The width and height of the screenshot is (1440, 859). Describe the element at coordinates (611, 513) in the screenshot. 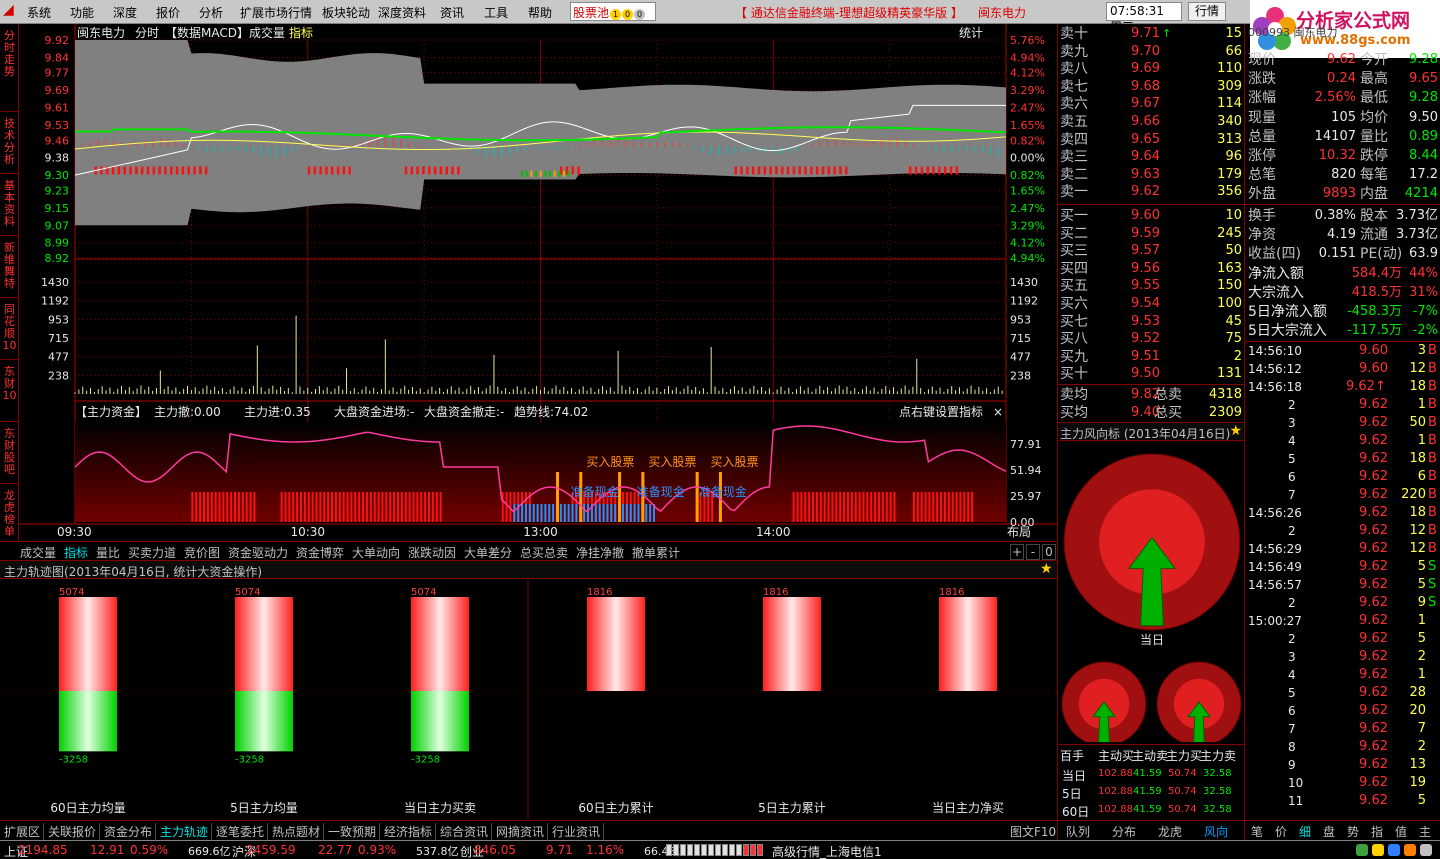

I see `ind-blue-bar` at that location.